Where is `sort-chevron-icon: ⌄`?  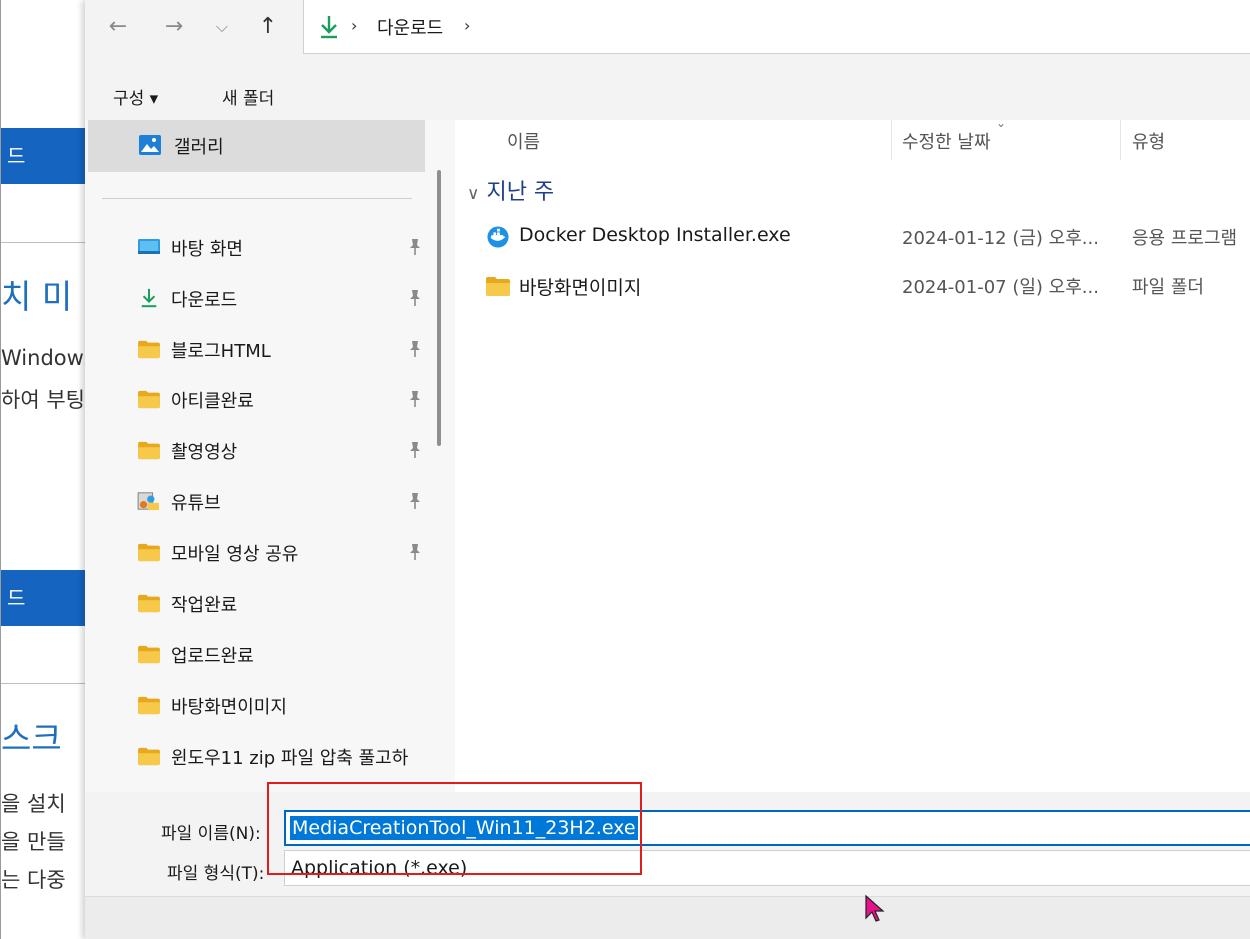 sort-chevron-icon: ⌄ is located at coordinates (1001, 123).